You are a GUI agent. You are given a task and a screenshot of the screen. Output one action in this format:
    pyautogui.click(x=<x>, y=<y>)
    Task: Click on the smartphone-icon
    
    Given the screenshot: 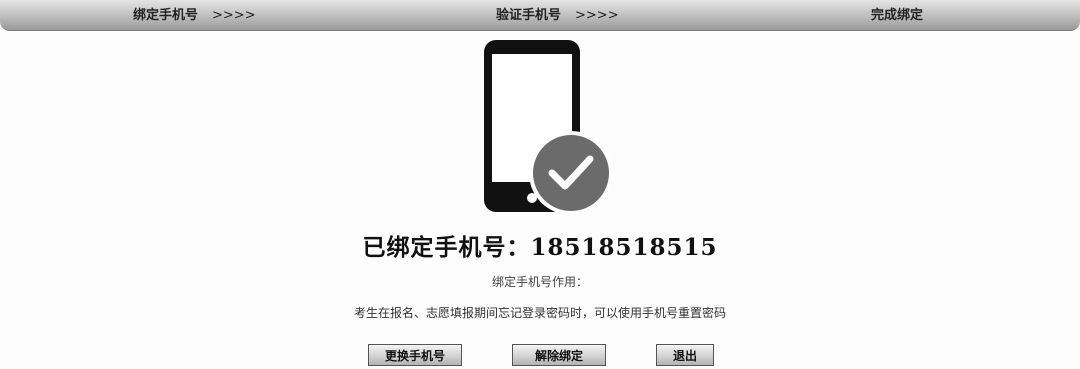 What is the action you would take?
    pyautogui.click(x=548, y=127)
    